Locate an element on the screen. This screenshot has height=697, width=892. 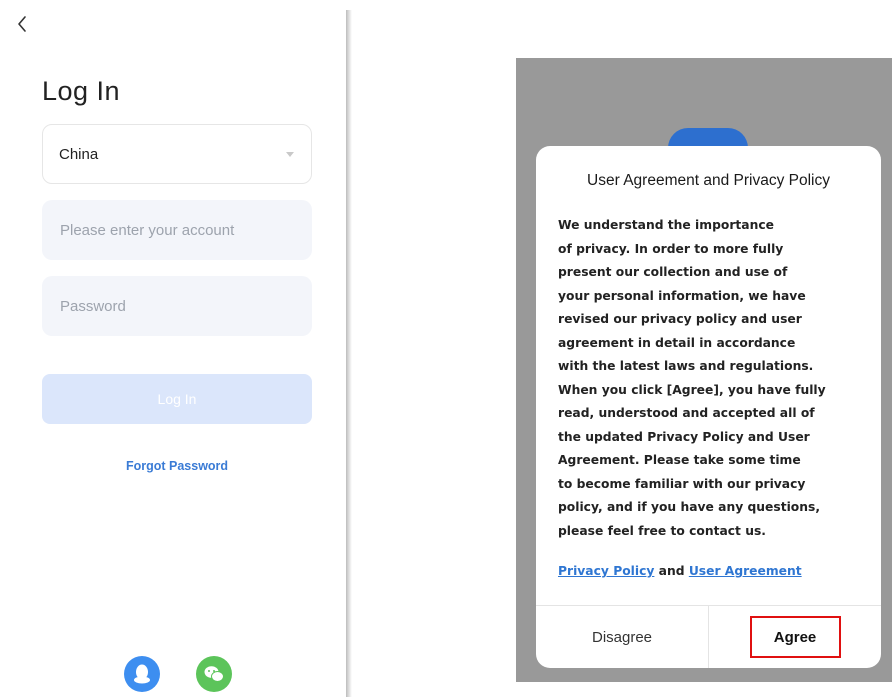
wechat-icon is located at coordinates (214, 674).